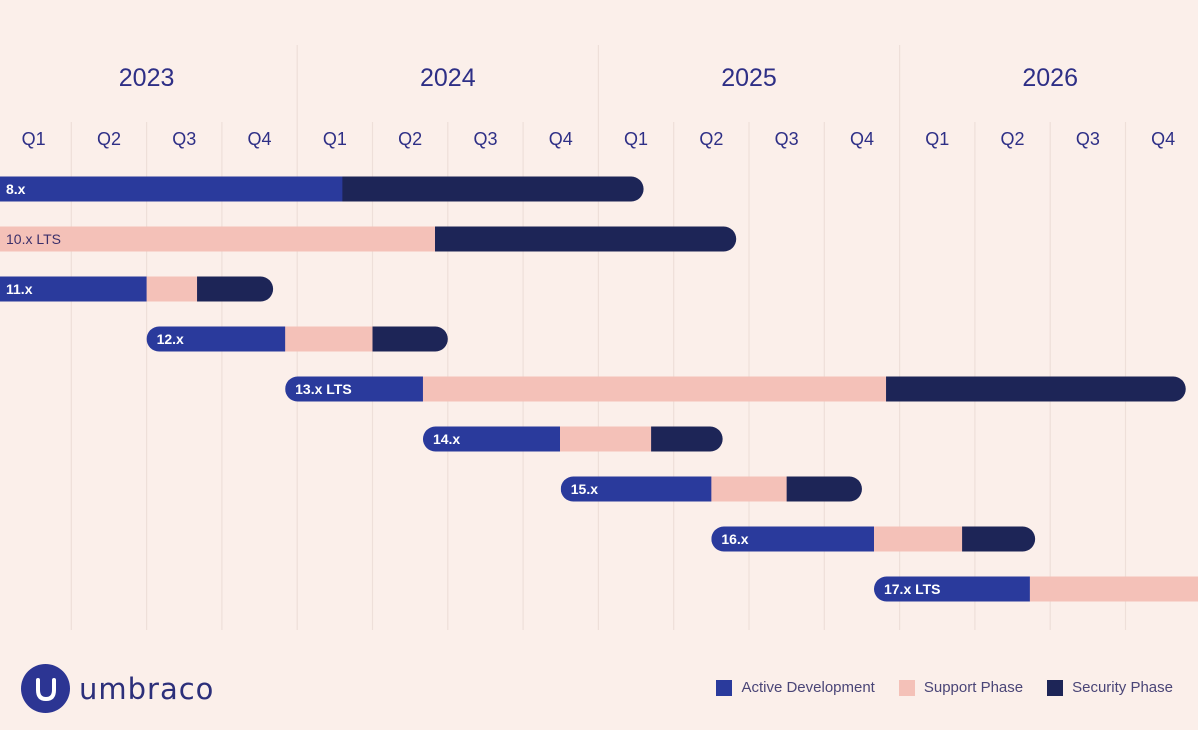 This screenshot has height=730, width=1198. I want to click on version-bar: 16.x, so click(873, 539).